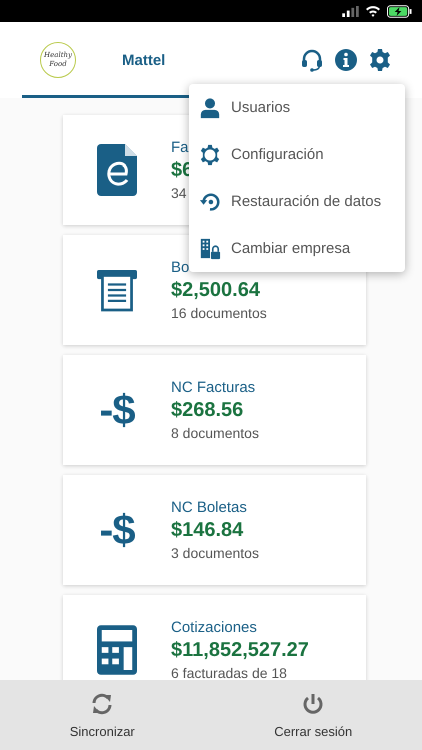  Describe the element at coordinates (210, 201) in the screenshot. I see `restore-icon` at that location.